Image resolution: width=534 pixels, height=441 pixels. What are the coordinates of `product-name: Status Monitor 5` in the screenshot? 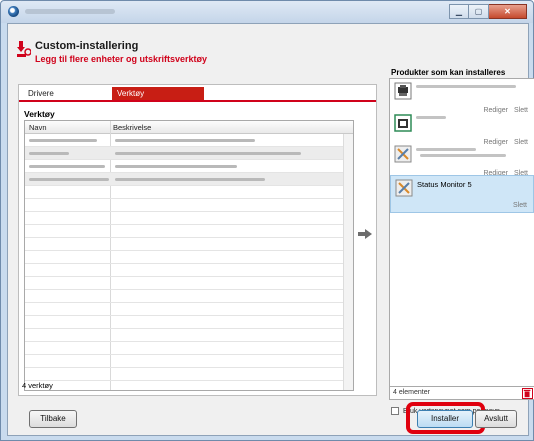 It's located at (444, 184).